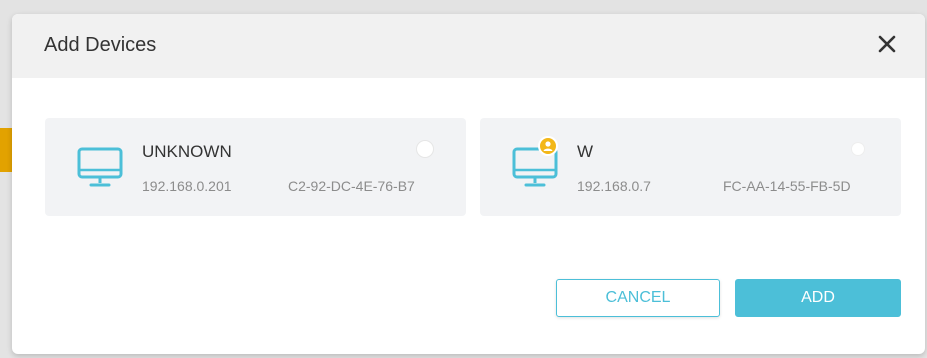 This screenshot has width=927, height=358. I want to click on device-mac: C2-92-DC-4E-76-B7, so click(351, 186).